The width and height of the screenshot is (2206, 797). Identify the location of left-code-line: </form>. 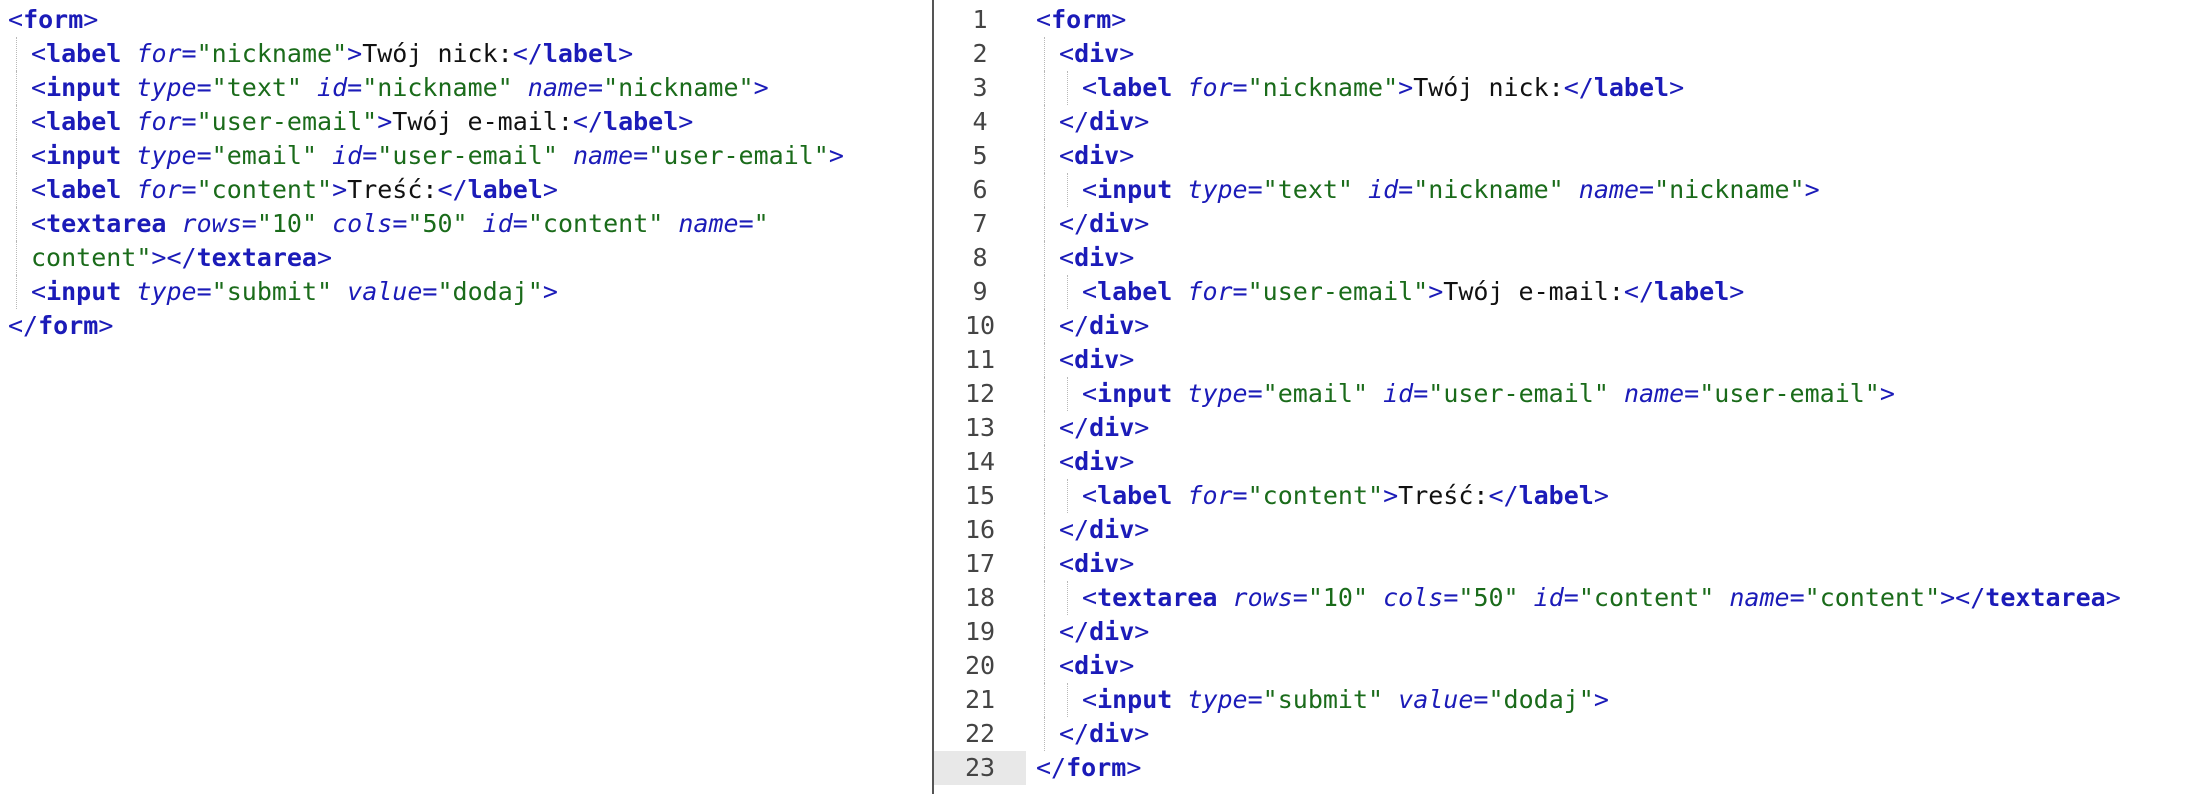
(426, 326).